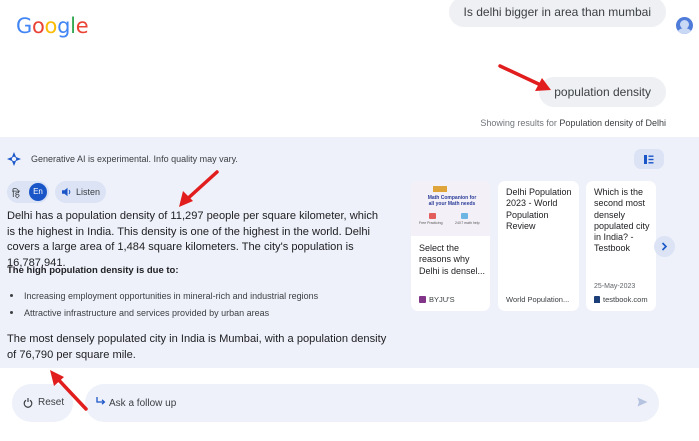  What do you see at coordinates (442, 299) in the screenshot?
I see `card-source-name: BYJU'S` at bounding box center [442, 299].